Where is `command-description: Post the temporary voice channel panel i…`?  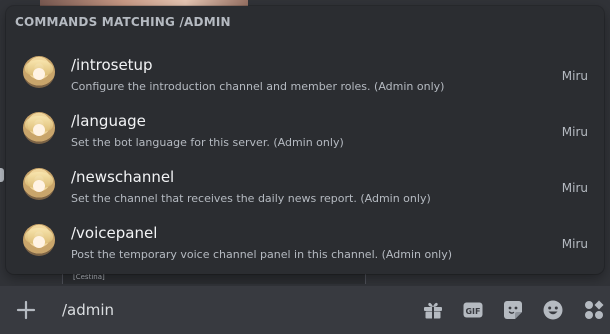 command-description: Post the temporary voice channel panel i… is located at coordinates (262, 254).